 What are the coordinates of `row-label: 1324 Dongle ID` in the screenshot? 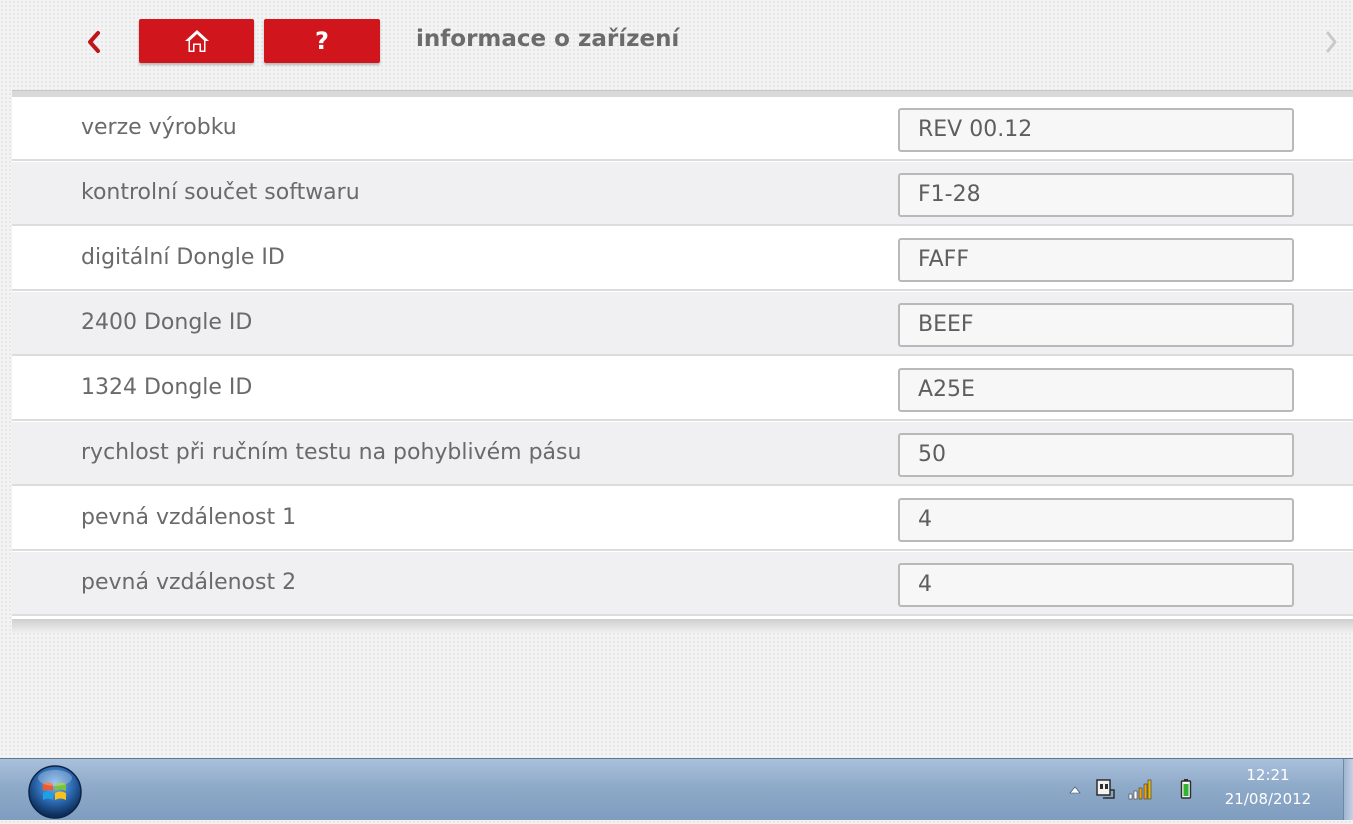 It's located at (167, 387).